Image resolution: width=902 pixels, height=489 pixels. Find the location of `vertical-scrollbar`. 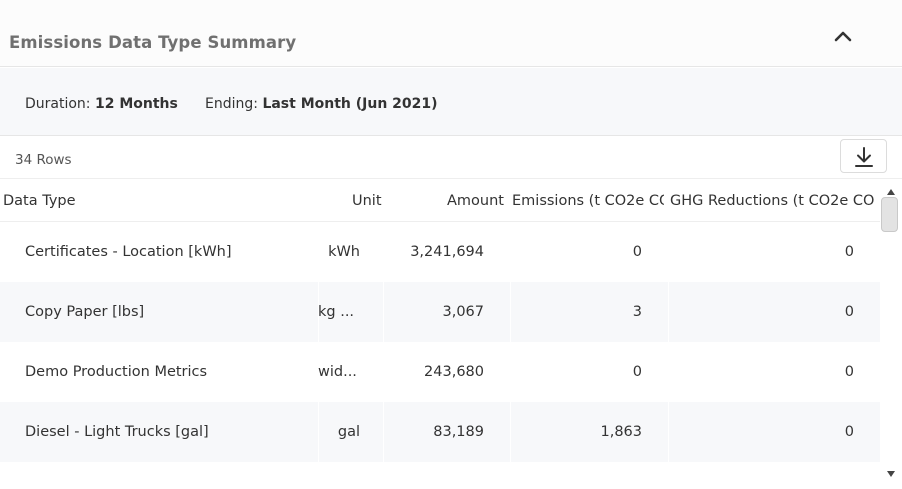

vertical-scrollbar is located at coordinates (891, 334).